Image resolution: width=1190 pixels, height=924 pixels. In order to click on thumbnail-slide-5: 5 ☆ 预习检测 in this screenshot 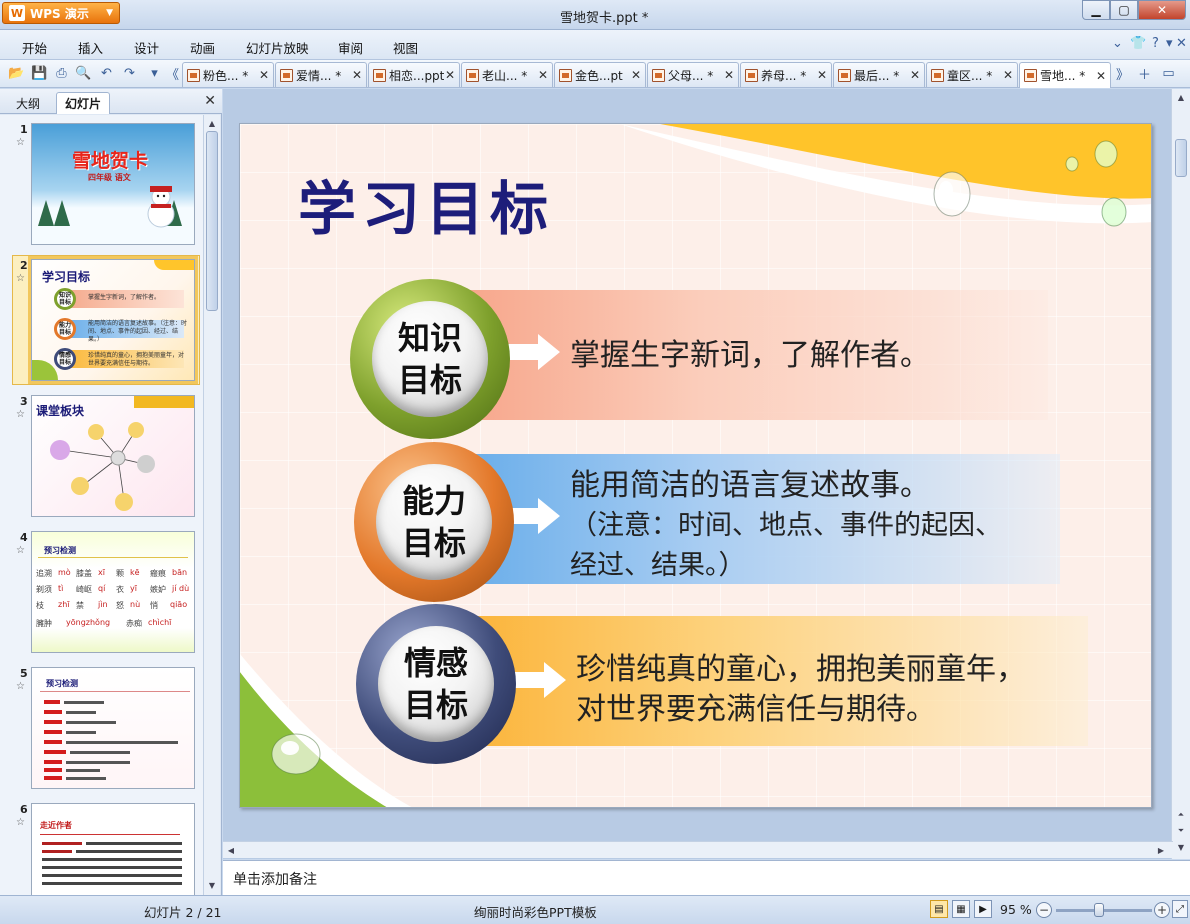, I will do `click(102, 730)`.